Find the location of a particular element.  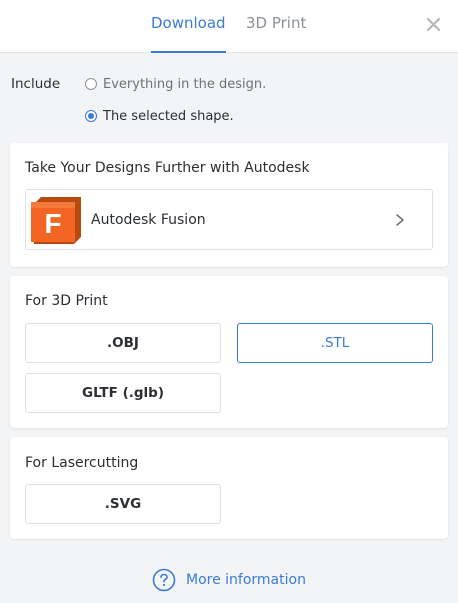

fusion-logo-letter: F is located at coordinates (52, 223).